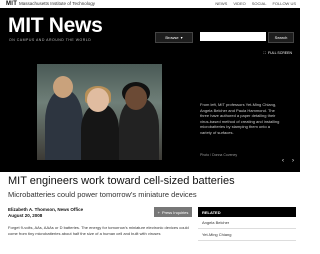 The height and width of the screenshot is (254, 320). I want to click on site-title: MIT News, so click(55, 26).